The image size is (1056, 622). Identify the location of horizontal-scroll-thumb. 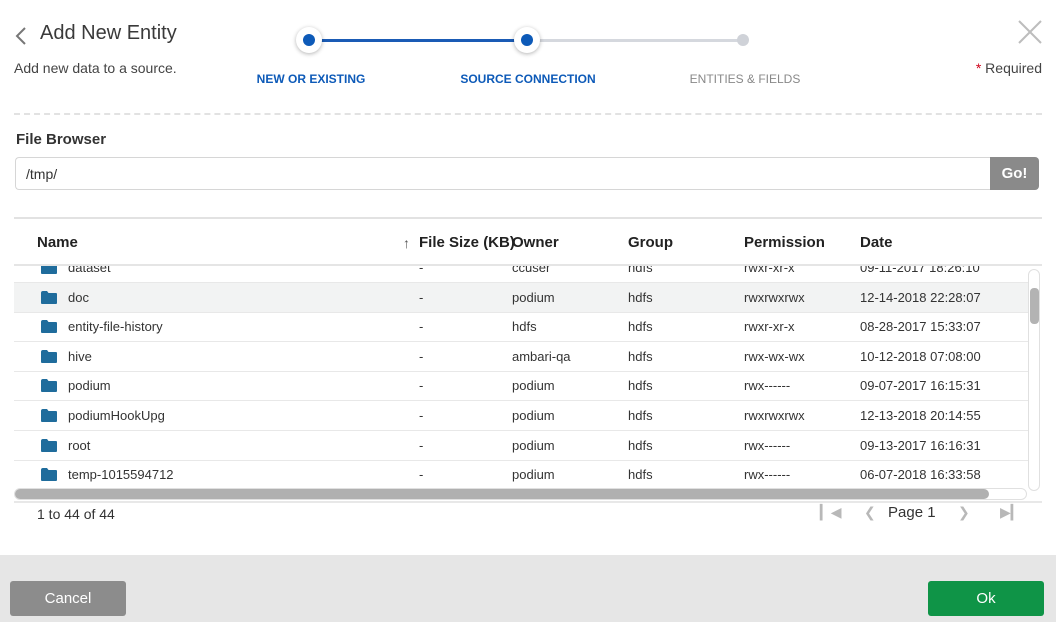
(502, 494).